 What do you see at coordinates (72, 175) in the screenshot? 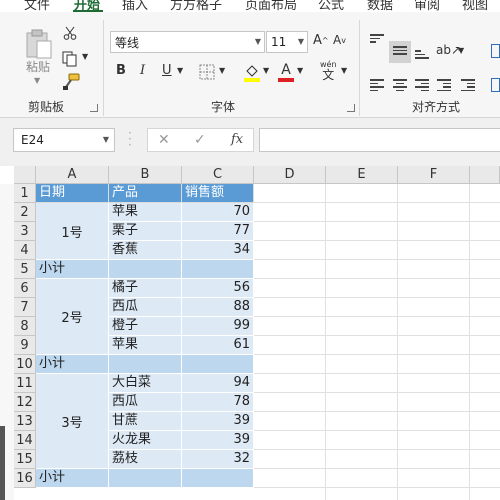
I see `column-header-a: A` at bounding box center [72, 175].